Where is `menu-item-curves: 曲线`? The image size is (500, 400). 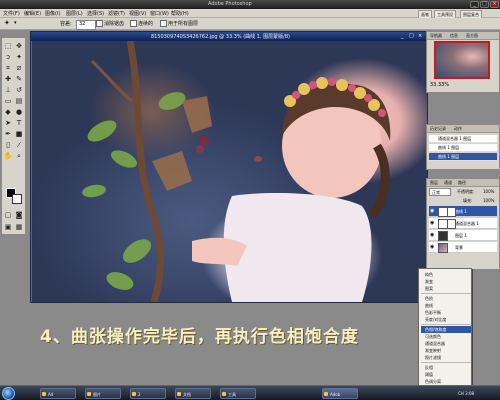
menu-item-curves: 曲线 is located at coordinates (446, 305).